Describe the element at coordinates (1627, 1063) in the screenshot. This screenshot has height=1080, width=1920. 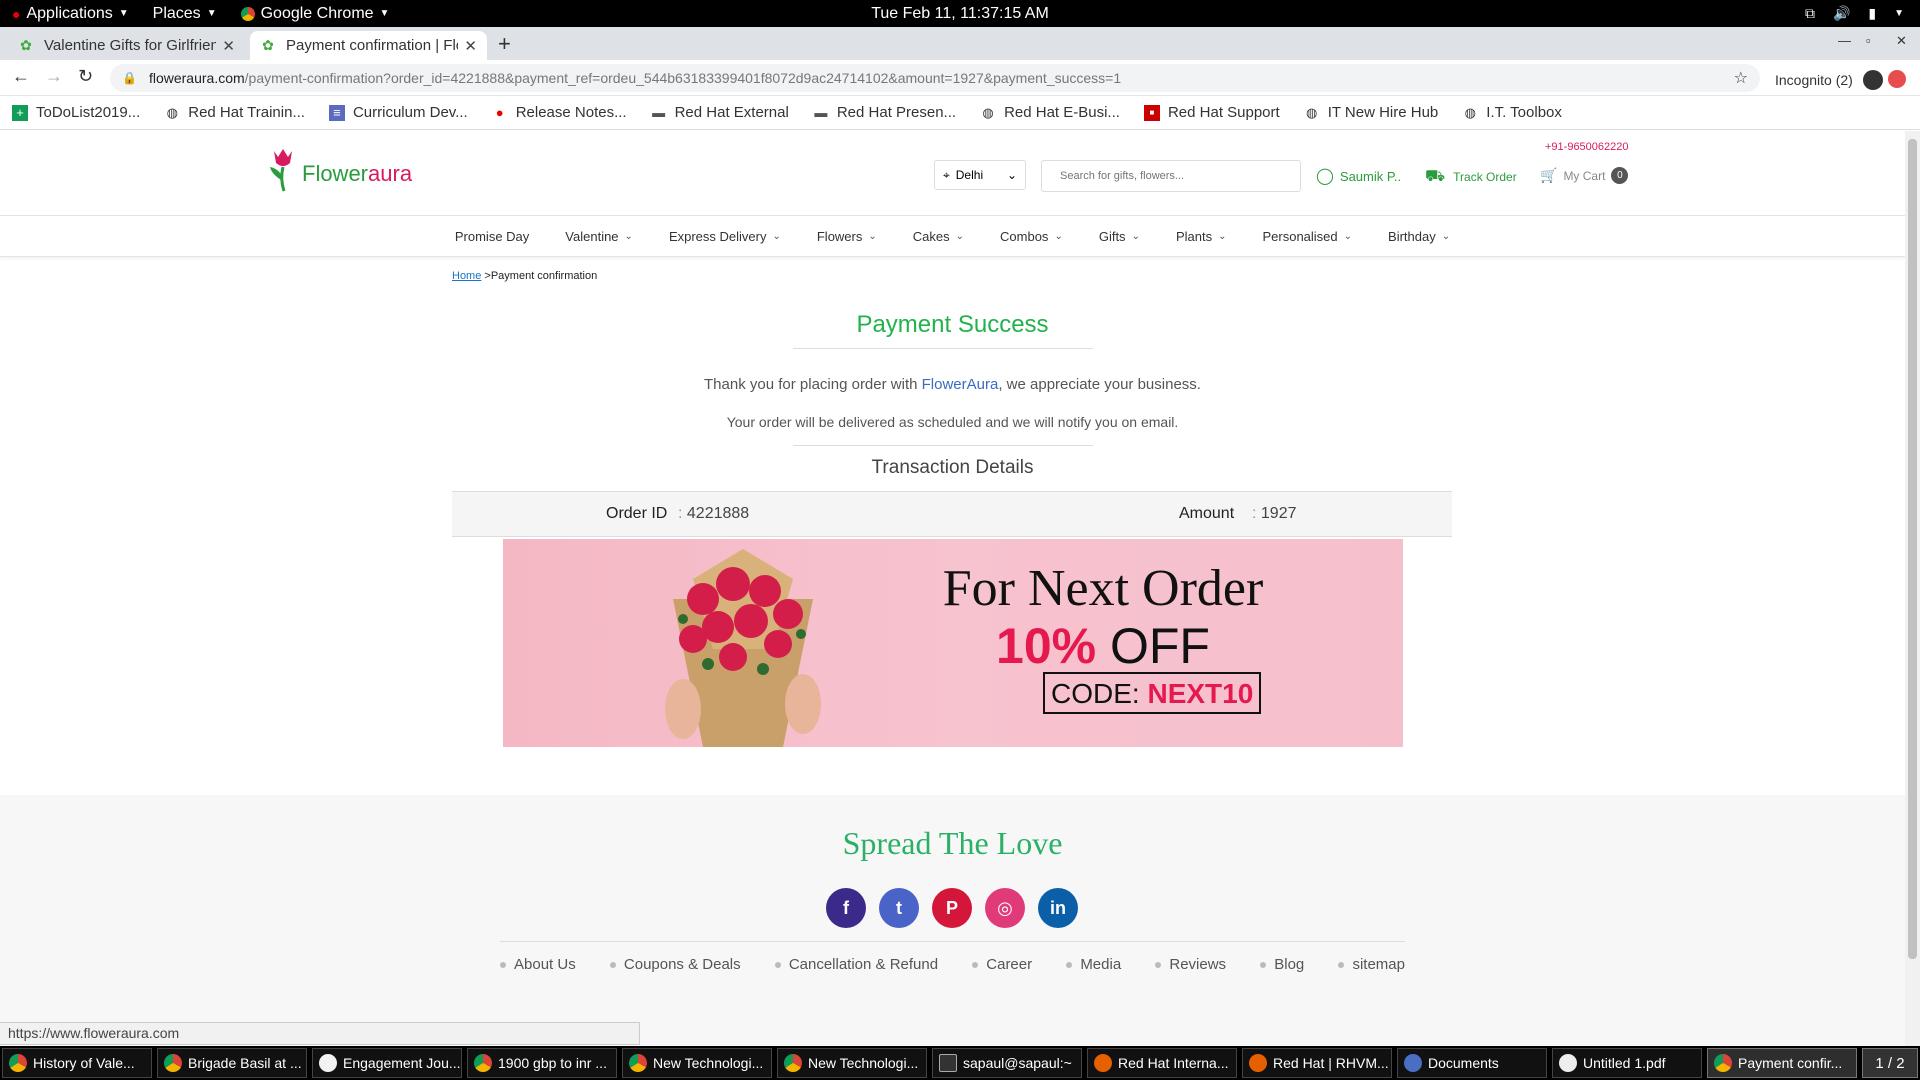
I see `taskbar-window-button: Untitled 1.pdf` at that location.